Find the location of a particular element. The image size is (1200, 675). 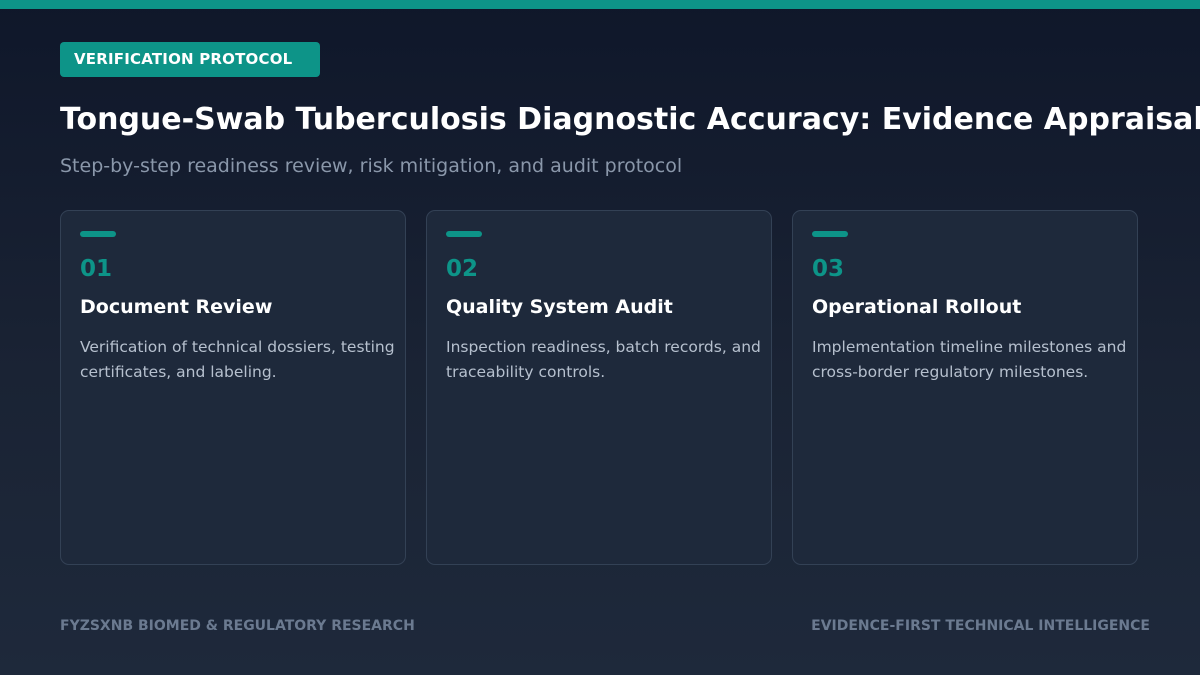

step-number: 01 is located at coordinates (96, 269).